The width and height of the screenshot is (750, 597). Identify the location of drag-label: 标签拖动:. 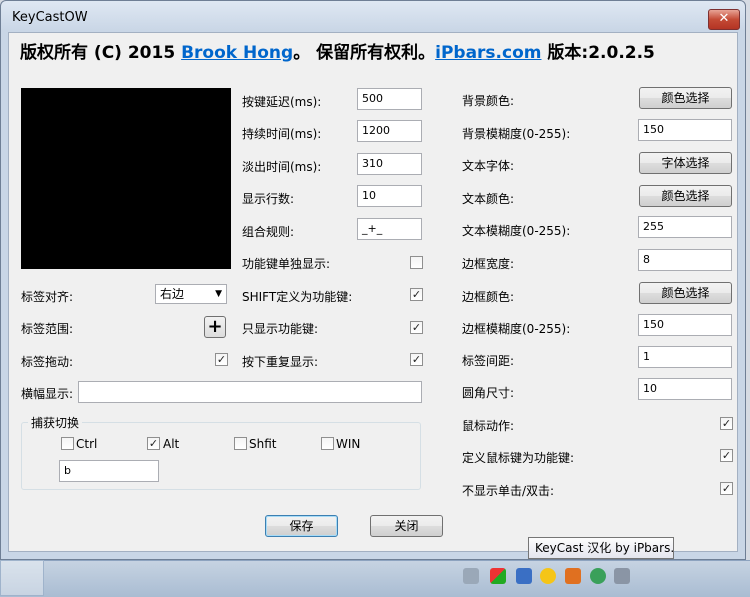
(47, 362).